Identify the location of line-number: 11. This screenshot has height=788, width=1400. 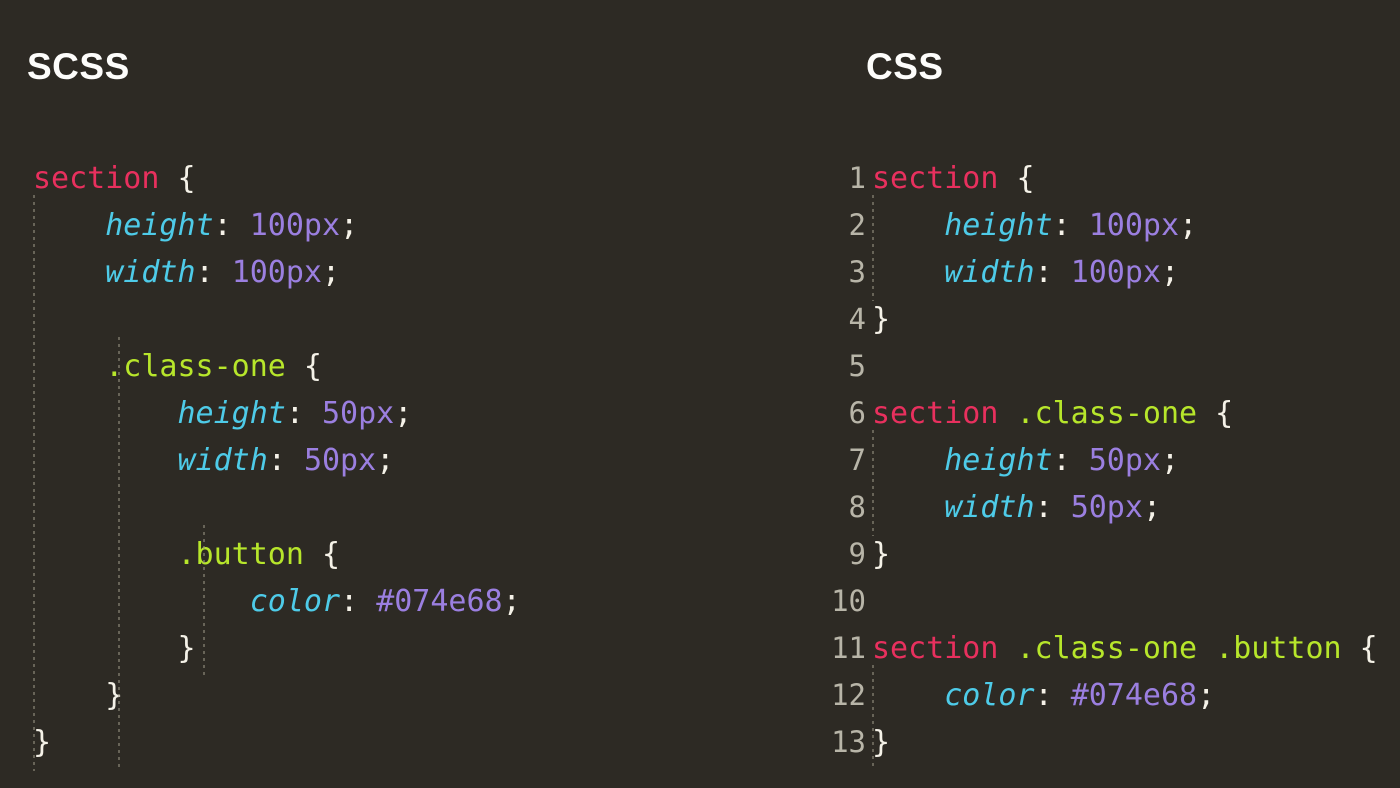
(848, 648).